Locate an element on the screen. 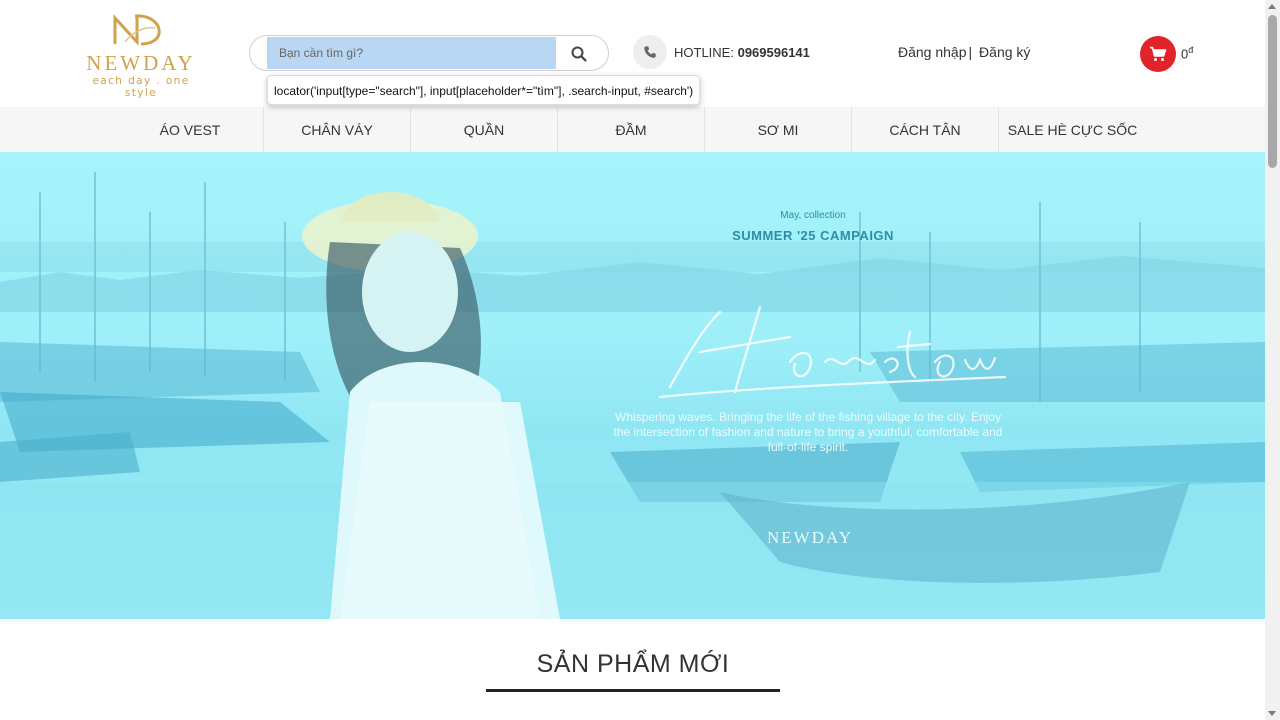 Image resolution: width=1280 pixels, height=720 pixels. login-link: Đăng nhập is located at coordinates (932, 52).